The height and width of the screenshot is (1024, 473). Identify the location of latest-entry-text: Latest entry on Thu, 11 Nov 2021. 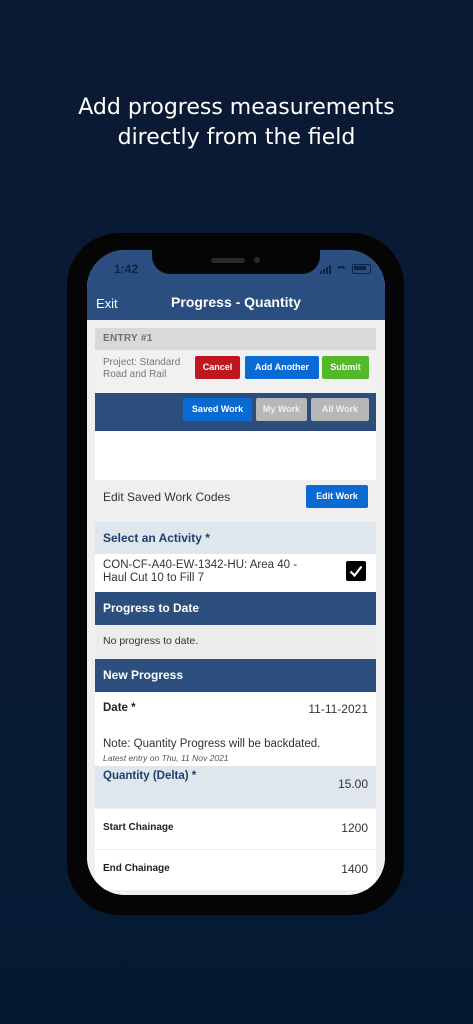
(166, 758).